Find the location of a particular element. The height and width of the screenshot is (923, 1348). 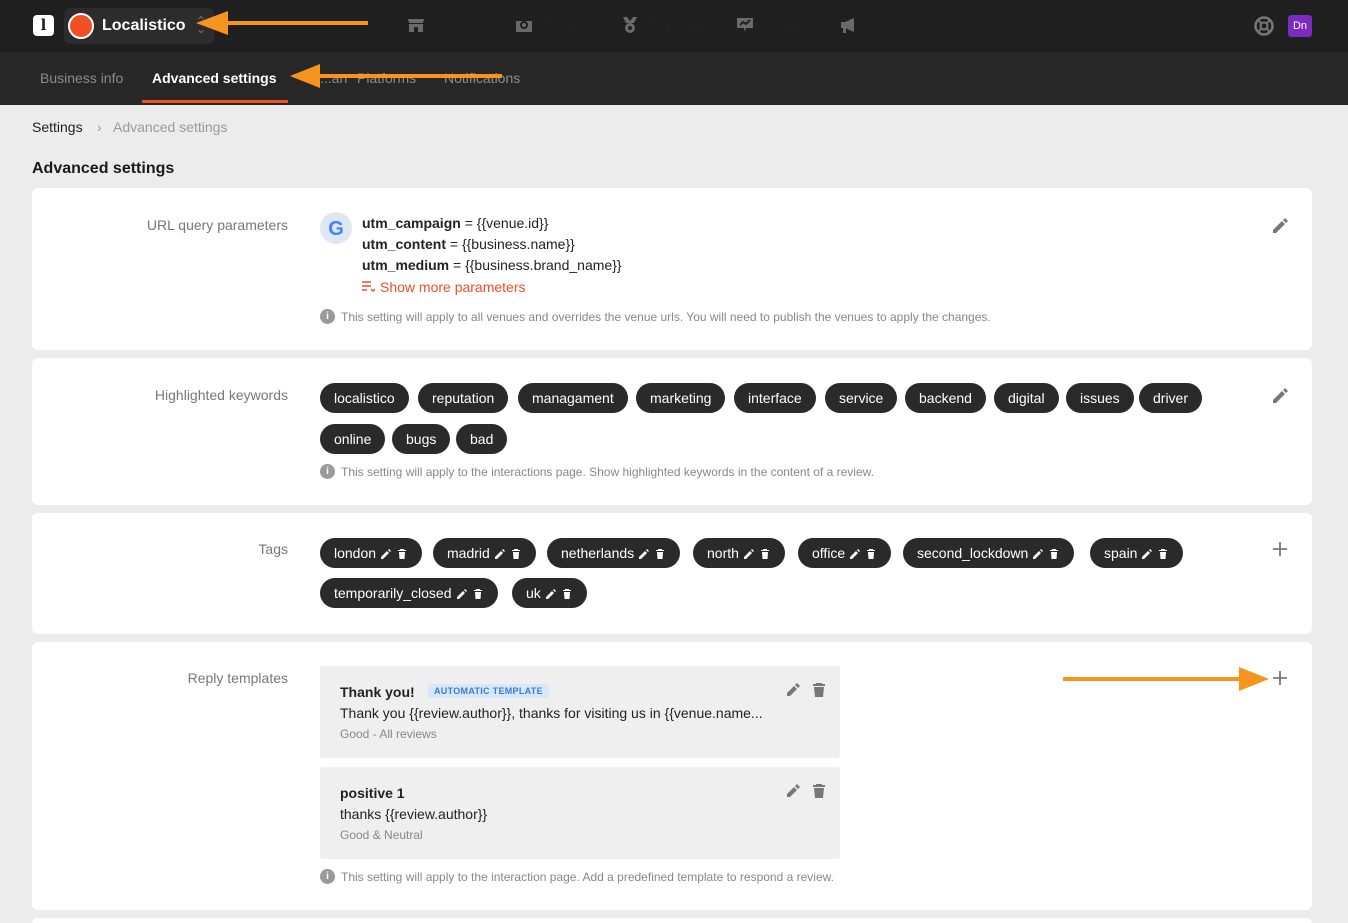

nav-label: Locations is located at coordinates (466, 24).